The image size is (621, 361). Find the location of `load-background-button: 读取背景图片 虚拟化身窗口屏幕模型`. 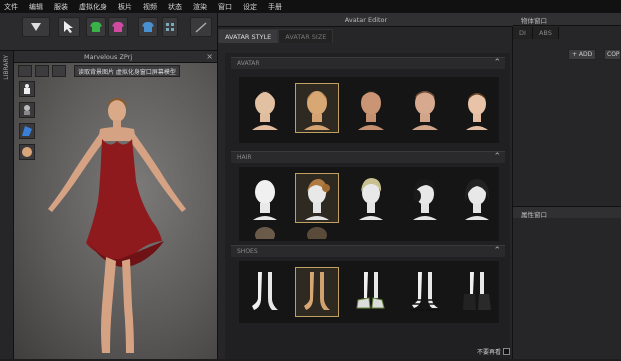

load-background-button: 读取背景图片 虚拟化身窗口屏幕模型 is located at coordinates (127, 71).